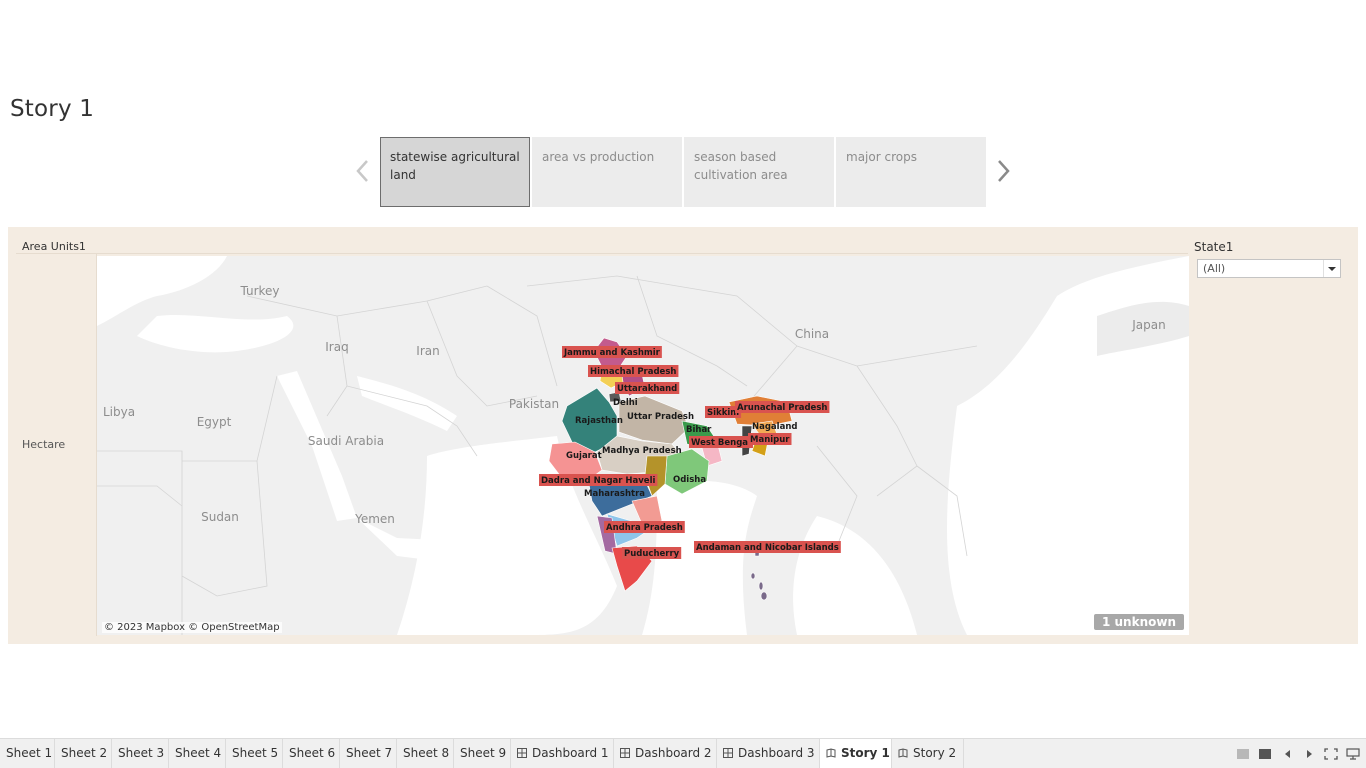 The image size is (1366, 768). I want to click on state-label-madhya-pradesh: Madhya Pradesh, so click(642, 451).